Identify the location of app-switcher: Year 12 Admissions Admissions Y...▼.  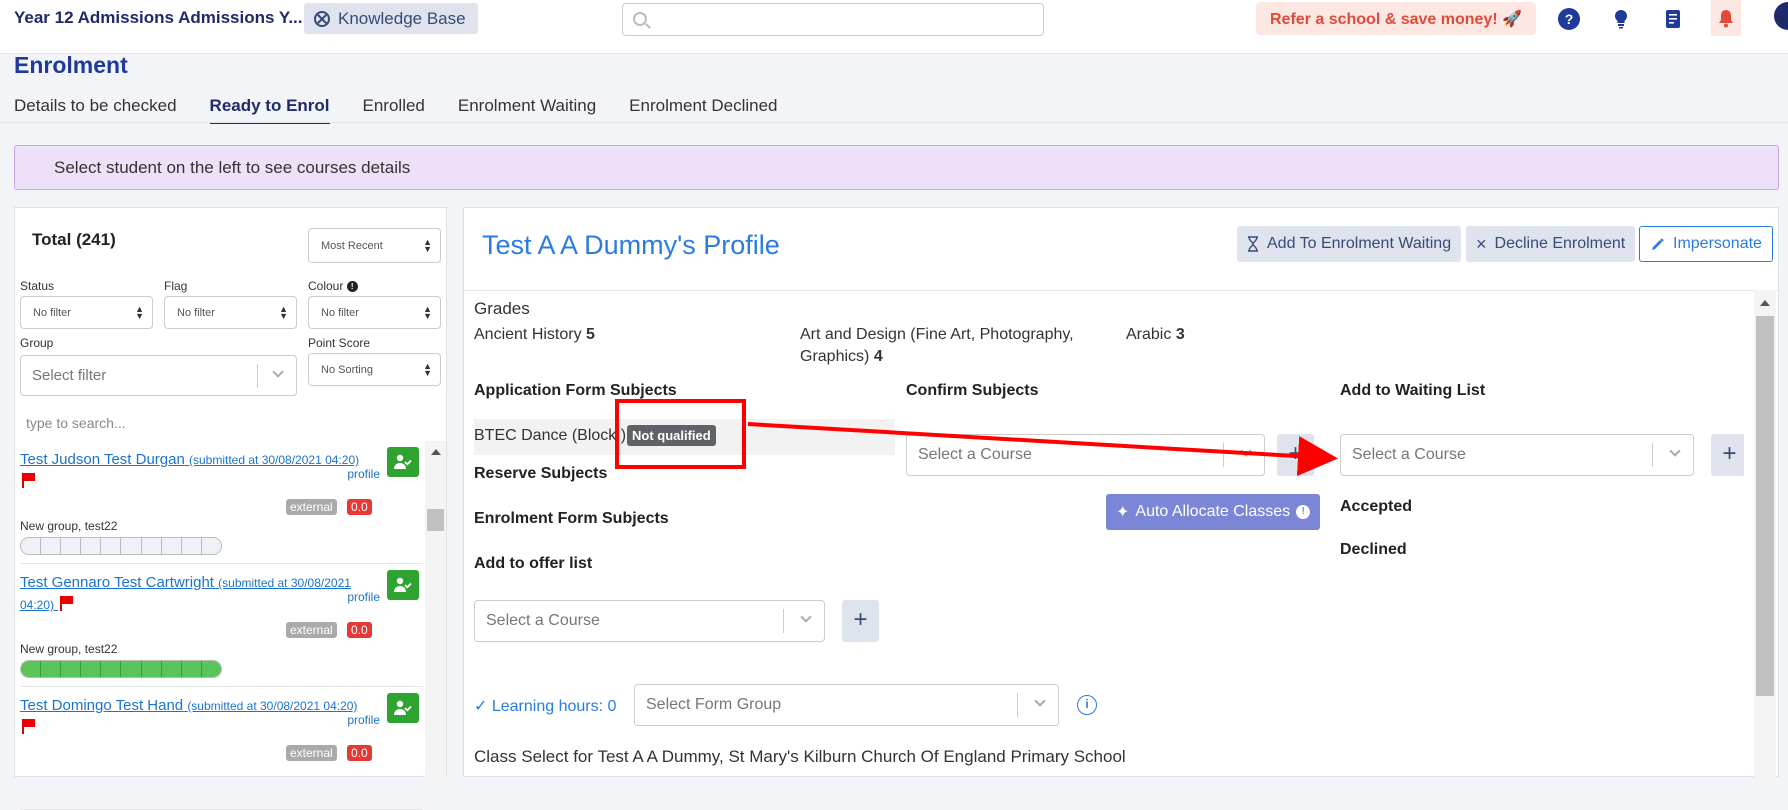
(164, 18).